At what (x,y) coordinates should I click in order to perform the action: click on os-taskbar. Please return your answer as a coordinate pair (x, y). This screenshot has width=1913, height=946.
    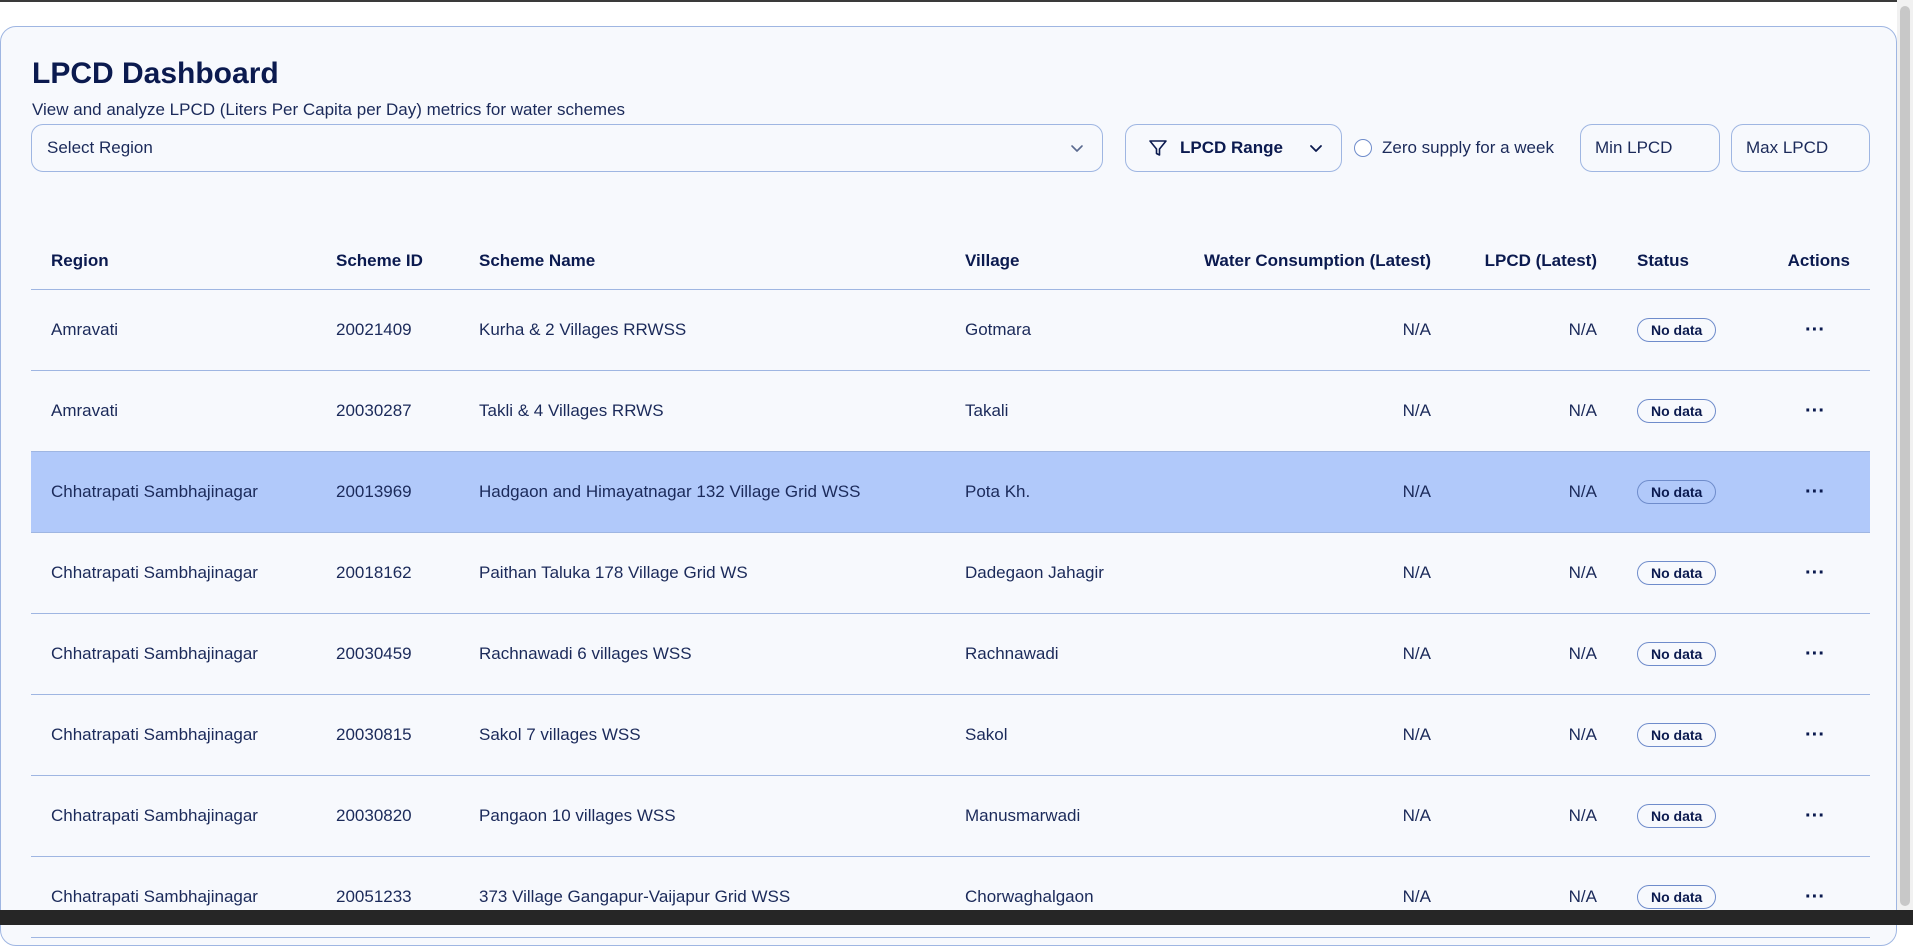
    Looking at the image, I should click on (956, 917).